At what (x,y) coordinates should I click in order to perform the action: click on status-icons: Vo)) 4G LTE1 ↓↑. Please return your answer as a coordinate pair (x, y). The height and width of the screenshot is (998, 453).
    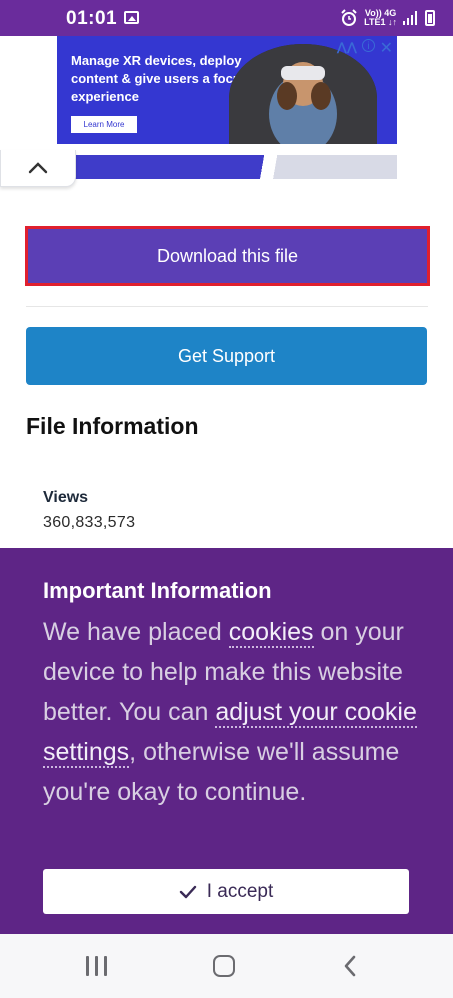
    Looking at the image, I should click on (387, 18).